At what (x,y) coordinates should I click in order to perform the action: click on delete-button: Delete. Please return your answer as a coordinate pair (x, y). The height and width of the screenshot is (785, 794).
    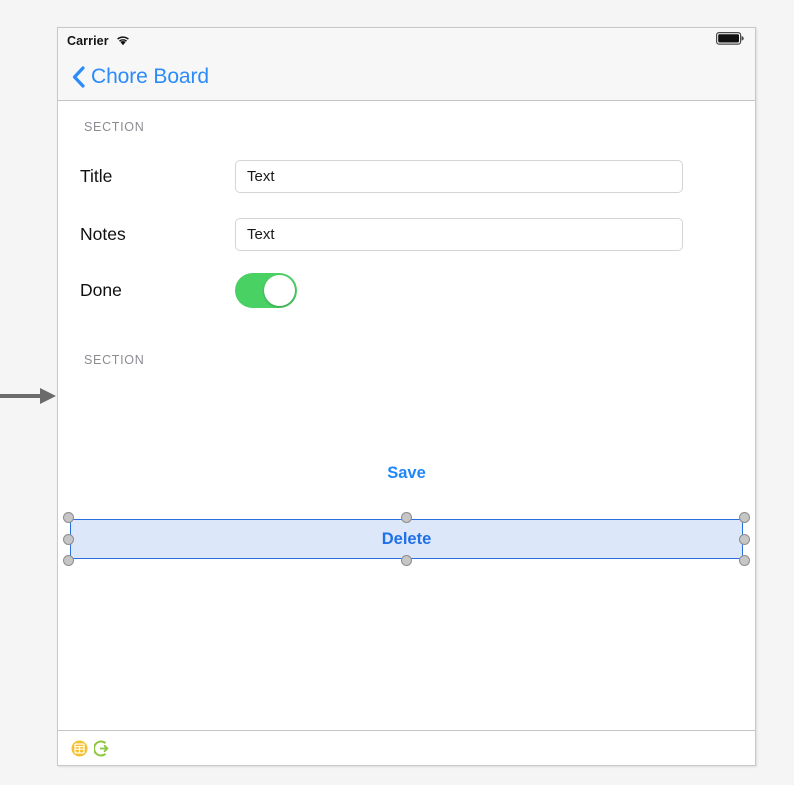
    Looking at the image, I should click on (406, 539).